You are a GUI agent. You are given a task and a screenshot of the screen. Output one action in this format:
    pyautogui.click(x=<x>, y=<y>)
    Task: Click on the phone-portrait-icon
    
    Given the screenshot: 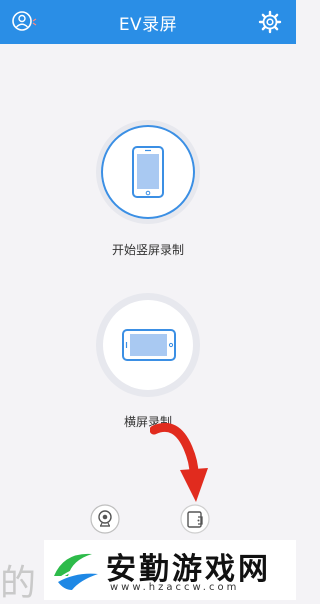 What is the action you would take?
    pyautogui.click(x=148, y=172)
    